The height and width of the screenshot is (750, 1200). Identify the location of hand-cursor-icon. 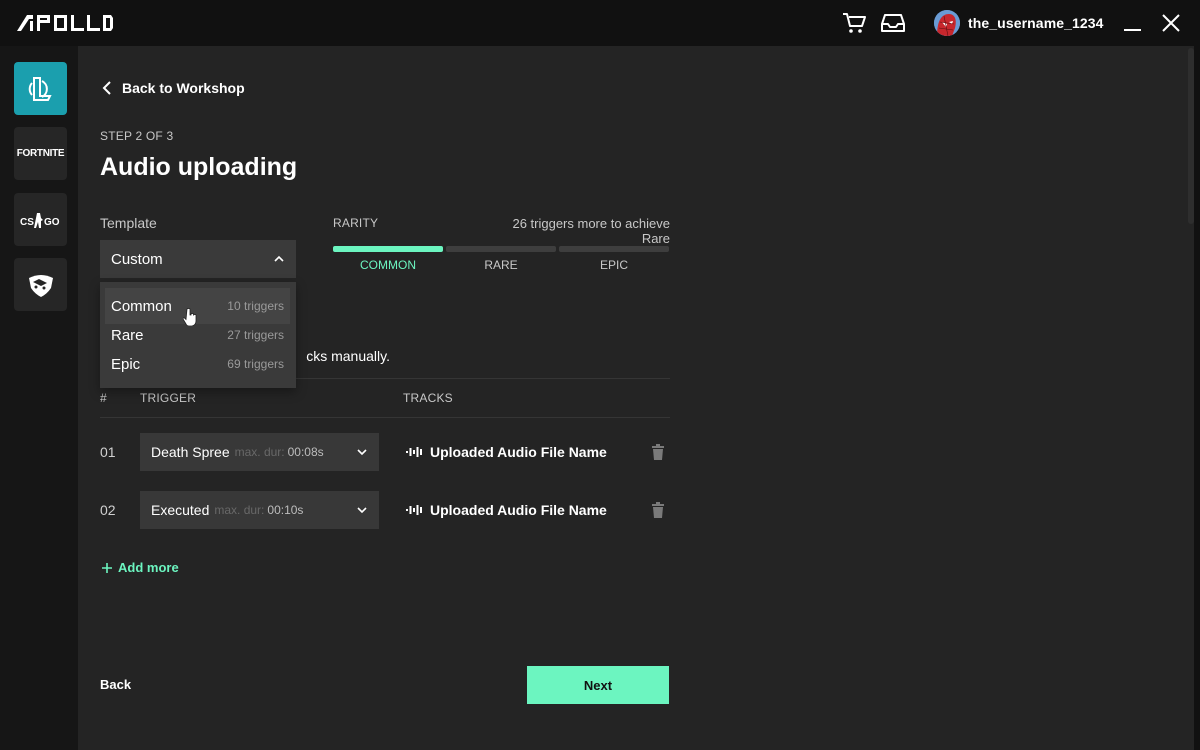
(190, 317).